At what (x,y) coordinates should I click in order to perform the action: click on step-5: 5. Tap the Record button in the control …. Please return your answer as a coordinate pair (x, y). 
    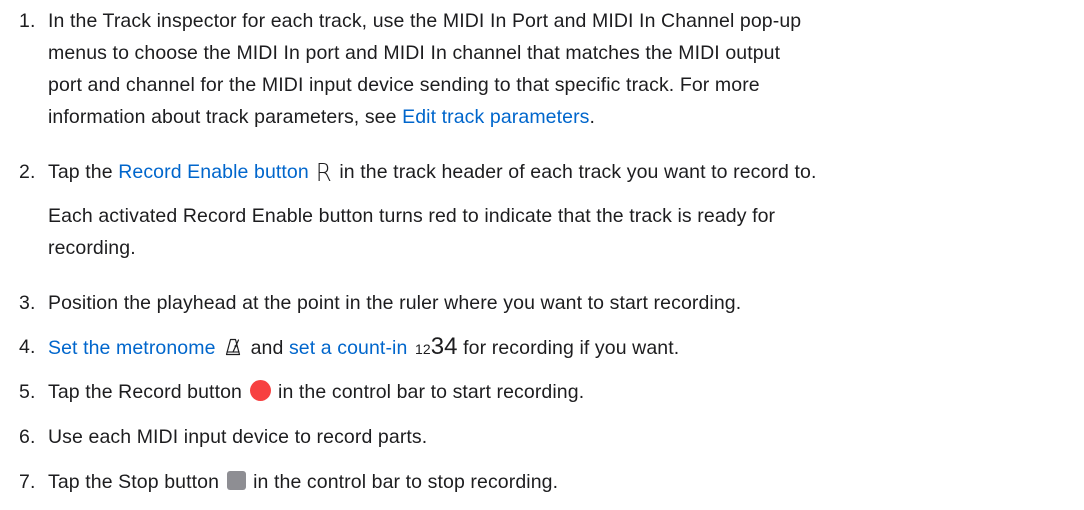
    Looking at the image, I should click on (542, 392).